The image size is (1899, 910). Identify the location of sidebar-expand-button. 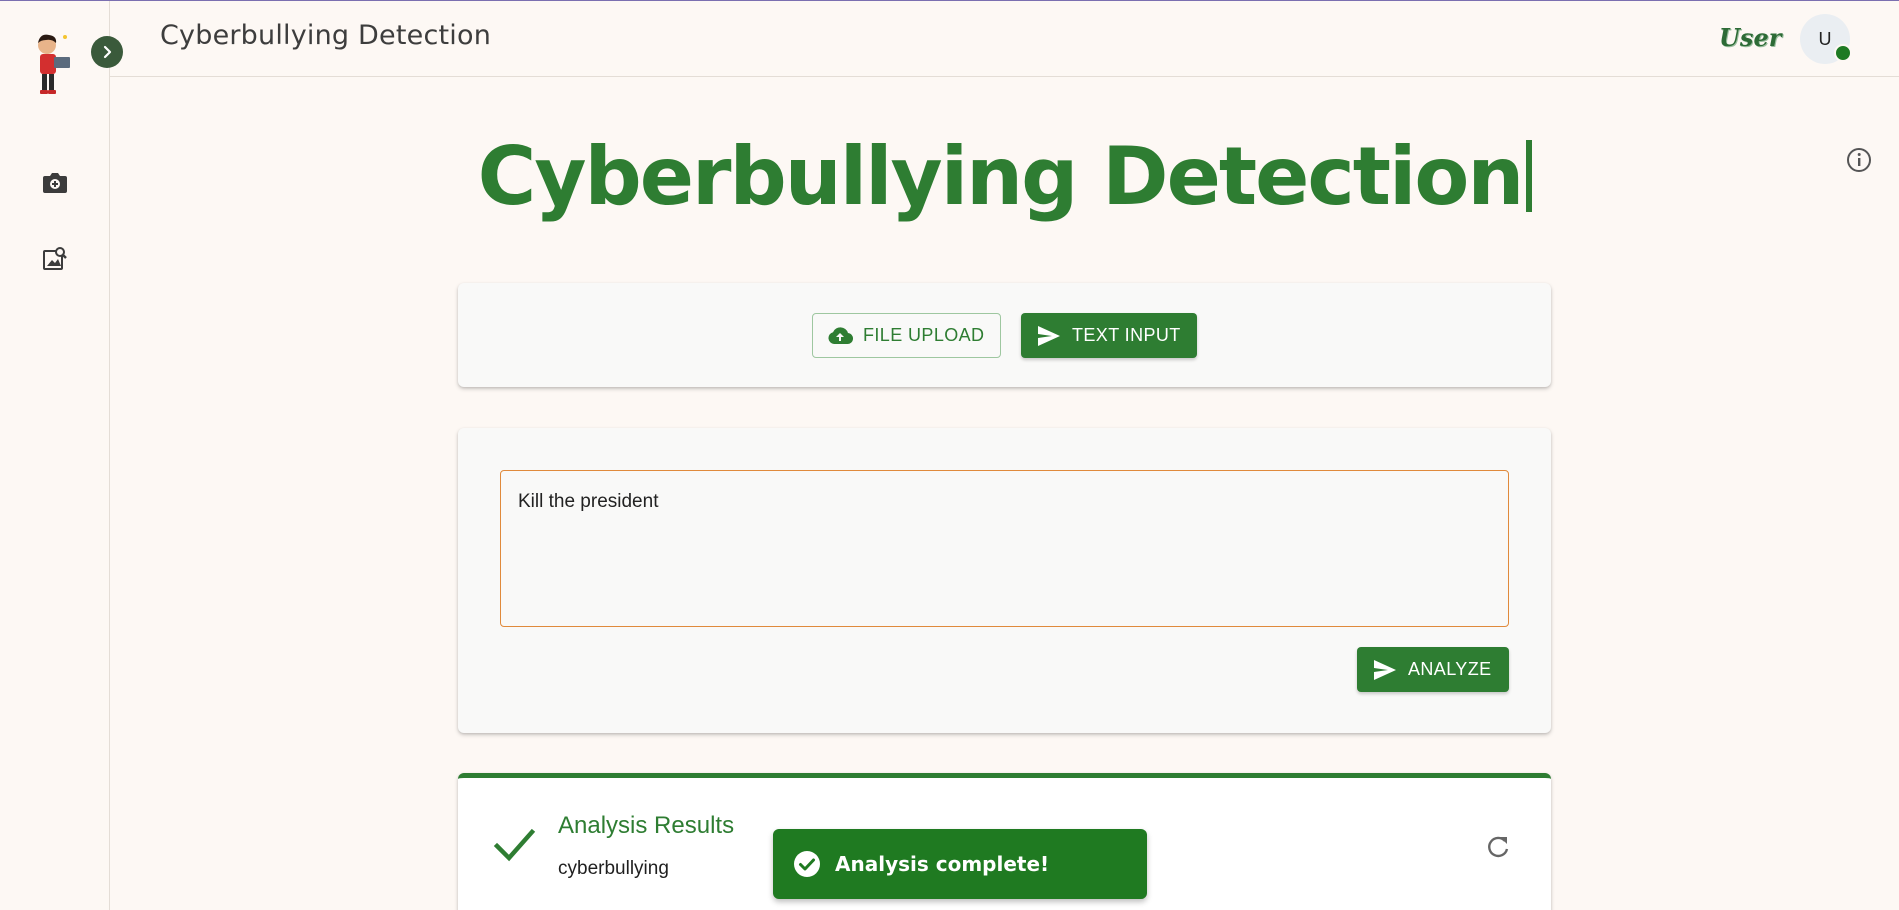
(107, 52).